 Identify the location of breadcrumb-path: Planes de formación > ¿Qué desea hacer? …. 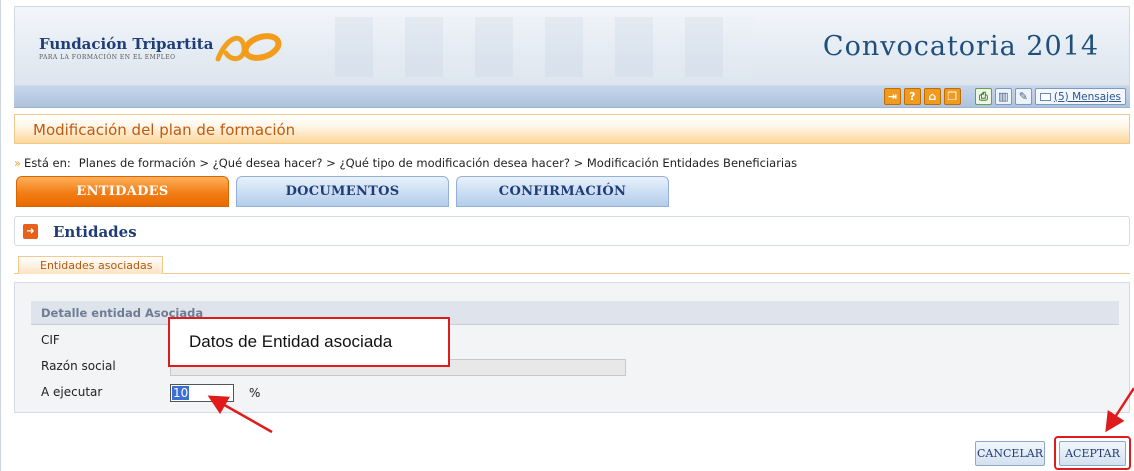
(438, 163).